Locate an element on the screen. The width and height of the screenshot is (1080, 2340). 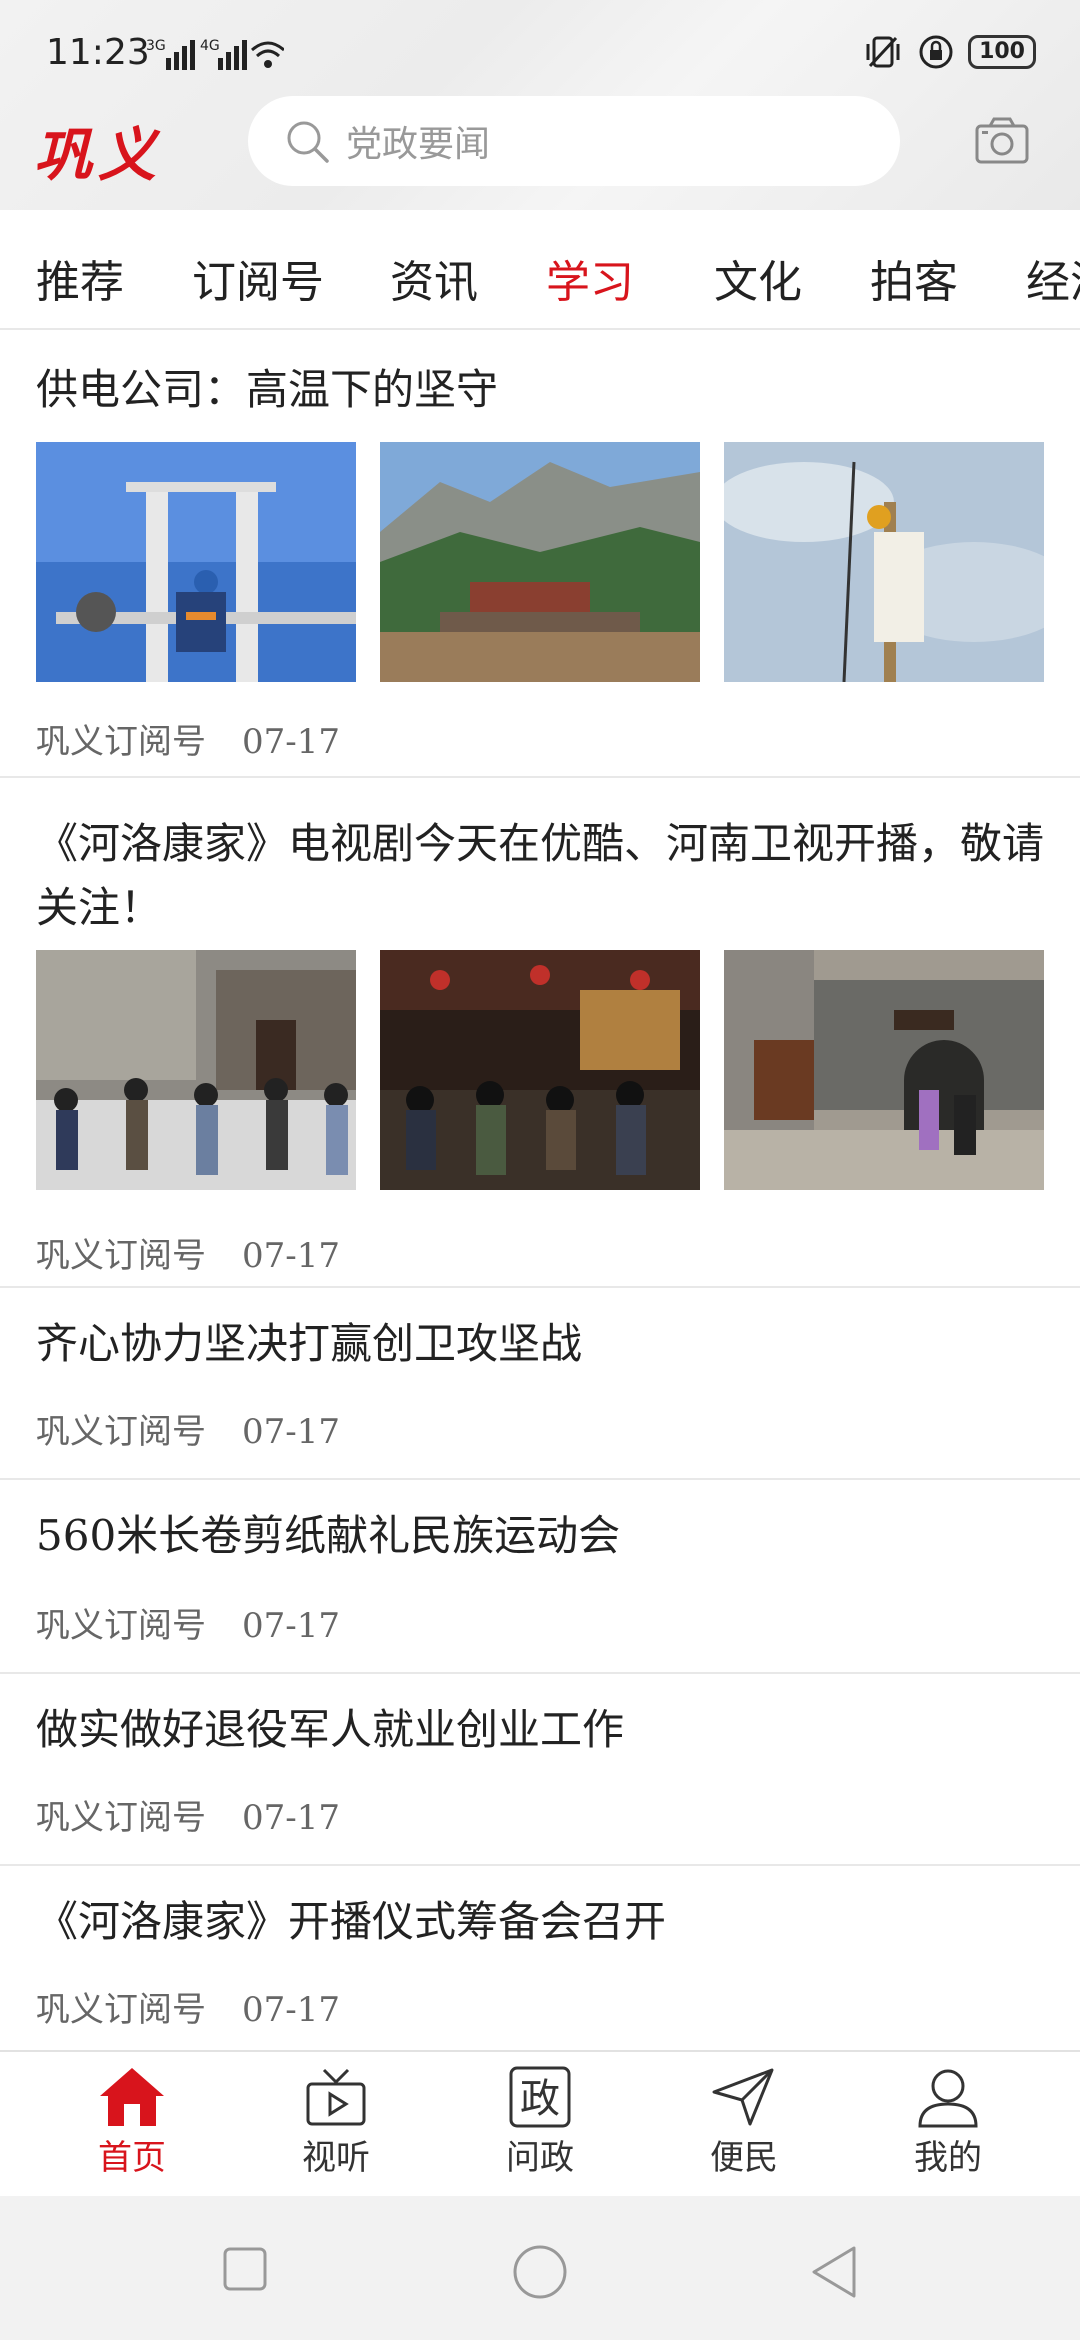
search-placeholder: 党政要闻 is located at coordinates (418, 144).